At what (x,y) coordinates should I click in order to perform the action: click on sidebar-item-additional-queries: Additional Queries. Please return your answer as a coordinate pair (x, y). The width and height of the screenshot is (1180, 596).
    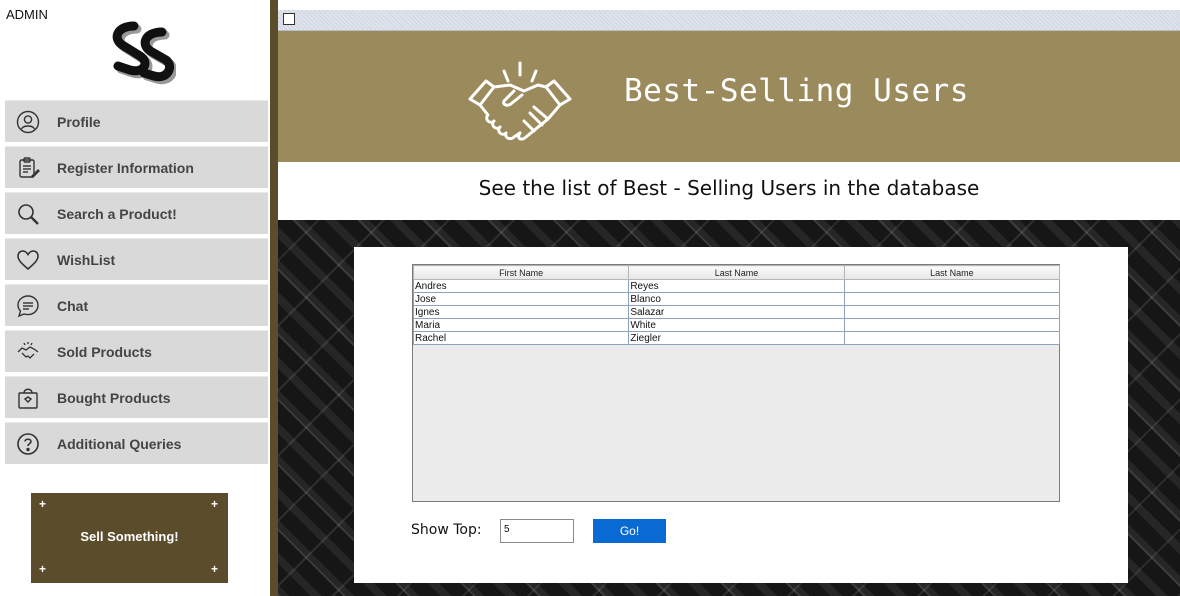
    Looking at the image, I should click on (136, 443).